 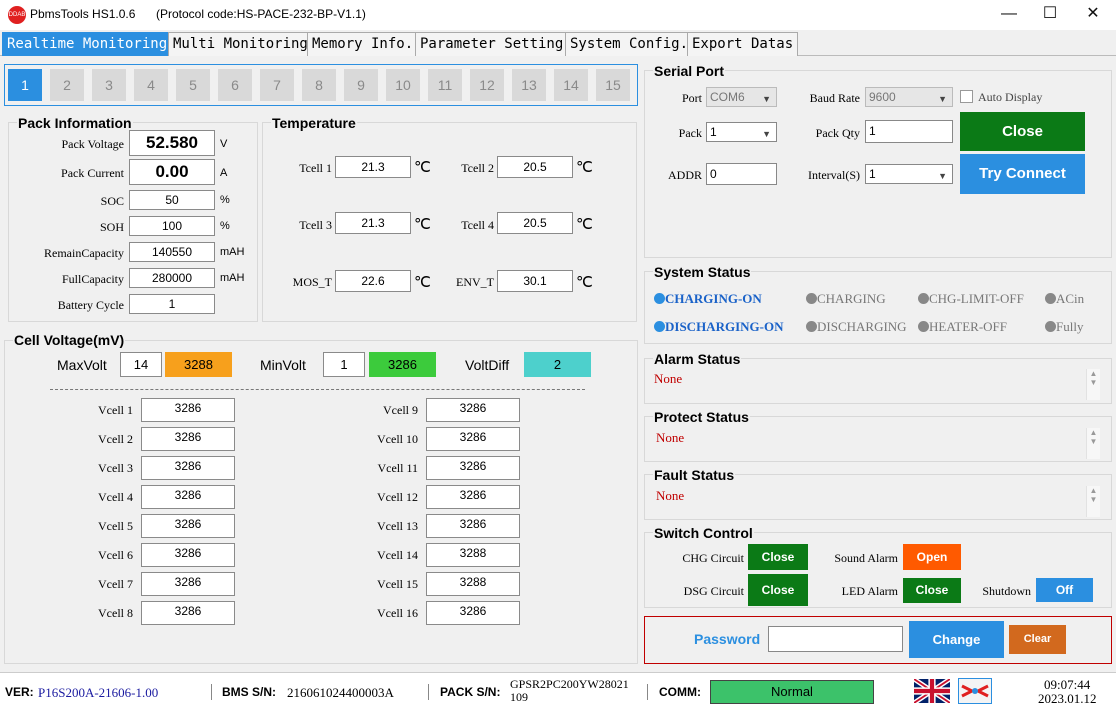 I want to click on pack-button-1: 1, so click(x=25, y=85).